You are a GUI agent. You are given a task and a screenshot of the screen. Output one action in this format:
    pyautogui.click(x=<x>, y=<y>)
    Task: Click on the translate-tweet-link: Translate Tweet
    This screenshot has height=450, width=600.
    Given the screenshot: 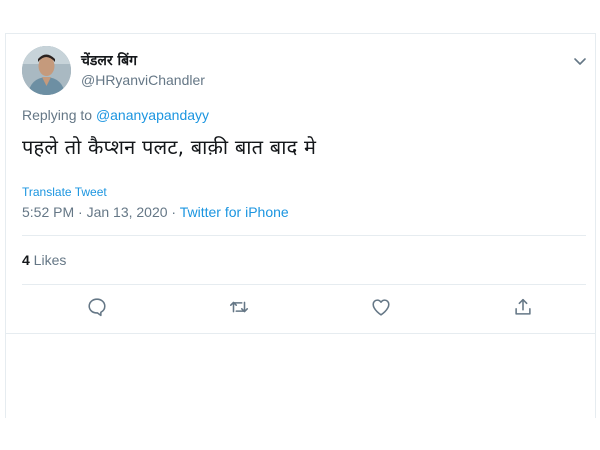 What is the action you would take?
    pyautogui.click(x=64, y=192)
    